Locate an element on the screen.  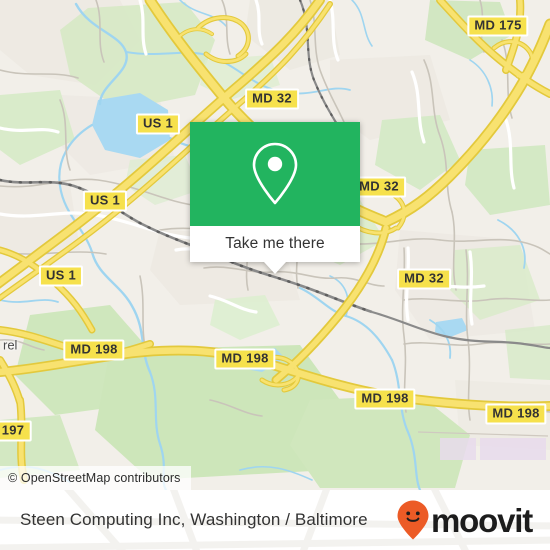
take-me-there-button: Take me there is located at coordinates (275, 244).